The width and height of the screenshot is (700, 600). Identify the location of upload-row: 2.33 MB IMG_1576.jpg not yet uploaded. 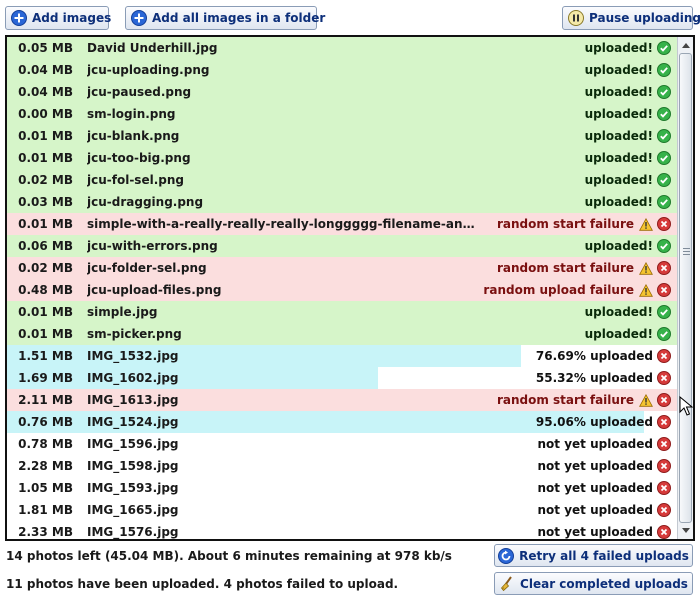
(342, 530).